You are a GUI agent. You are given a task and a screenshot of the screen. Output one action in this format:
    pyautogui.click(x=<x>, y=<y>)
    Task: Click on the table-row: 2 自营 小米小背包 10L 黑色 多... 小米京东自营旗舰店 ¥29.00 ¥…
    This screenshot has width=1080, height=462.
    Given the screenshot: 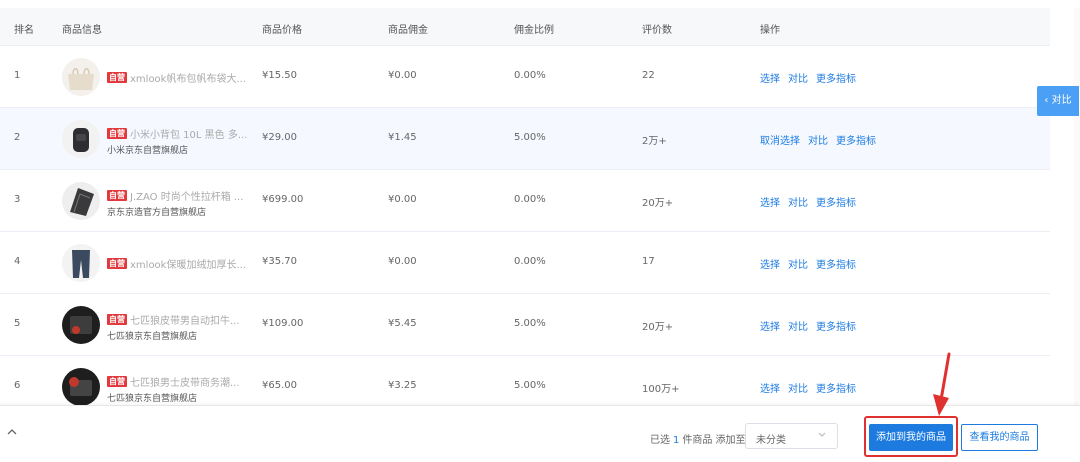 What is the action you would take?
    pyautogui.click(x=525, y=139)
    